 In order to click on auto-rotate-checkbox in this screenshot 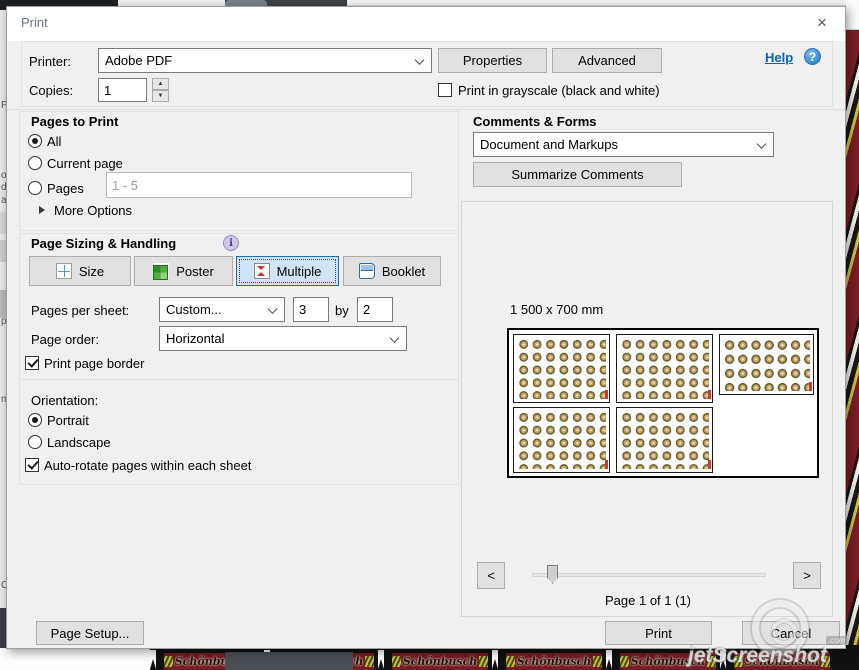, I will do `click(32, 465)`.